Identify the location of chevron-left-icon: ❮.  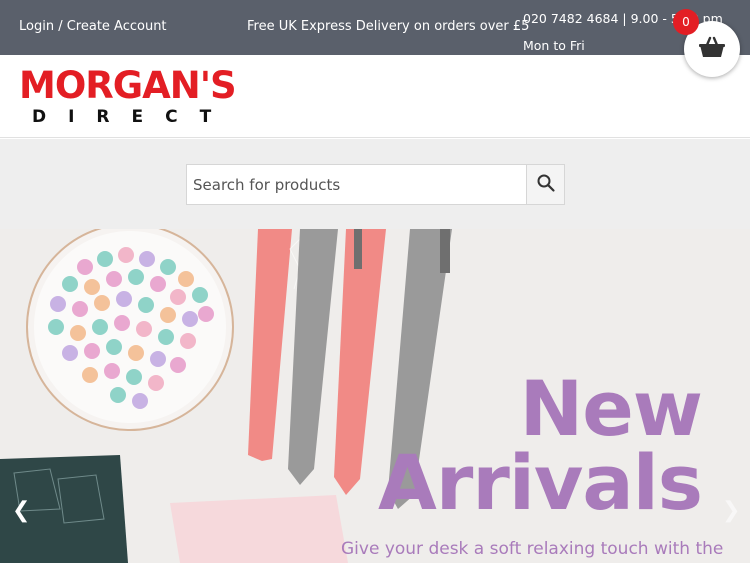
(21, 510).